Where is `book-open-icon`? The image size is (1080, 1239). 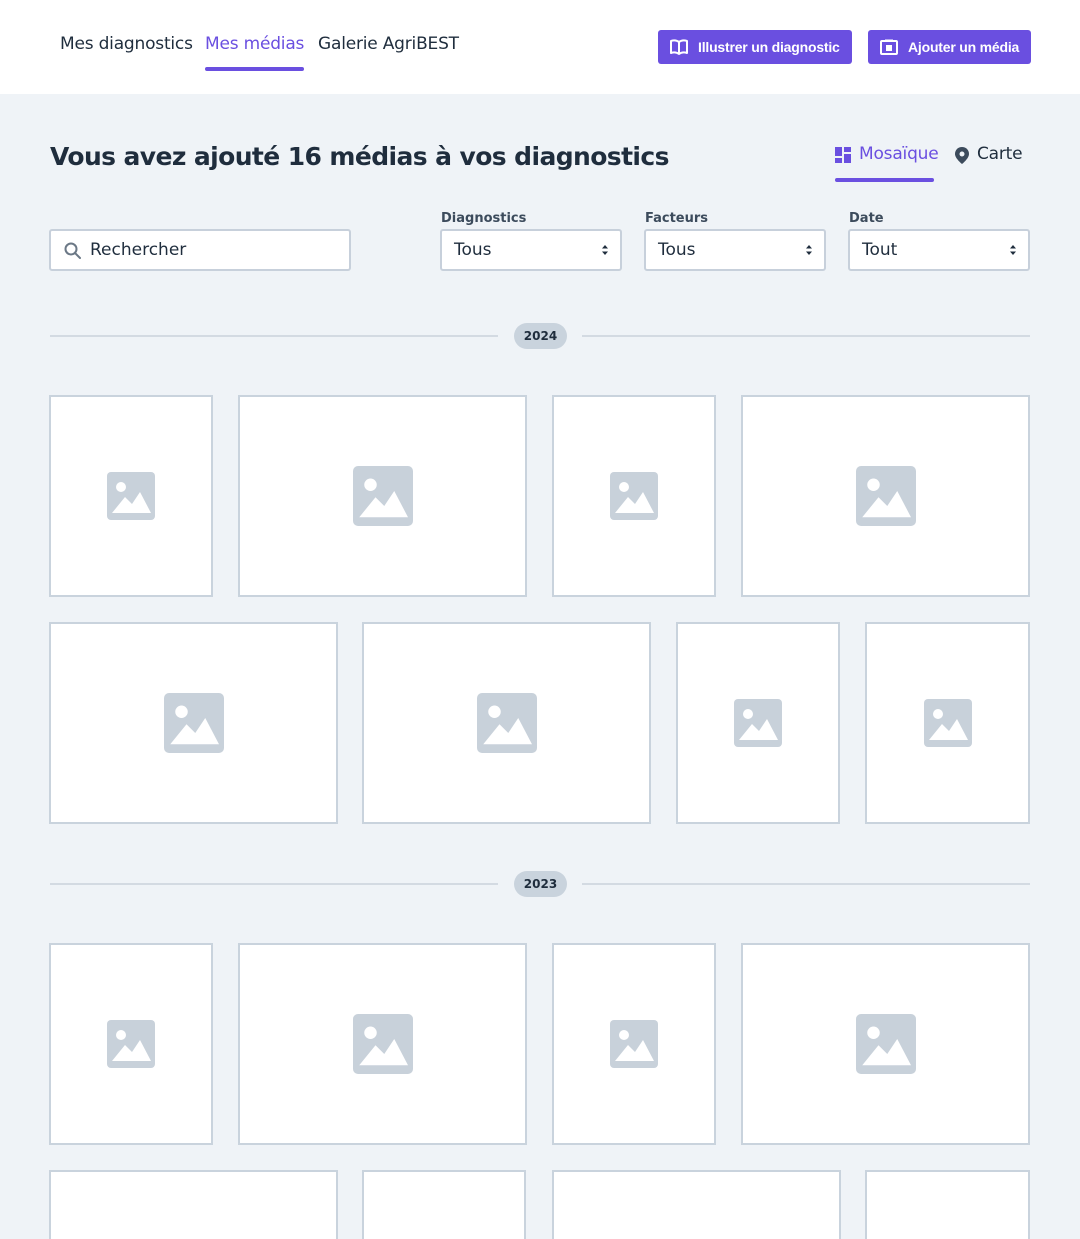 book-open-icon is located at coordinates (679, 47).